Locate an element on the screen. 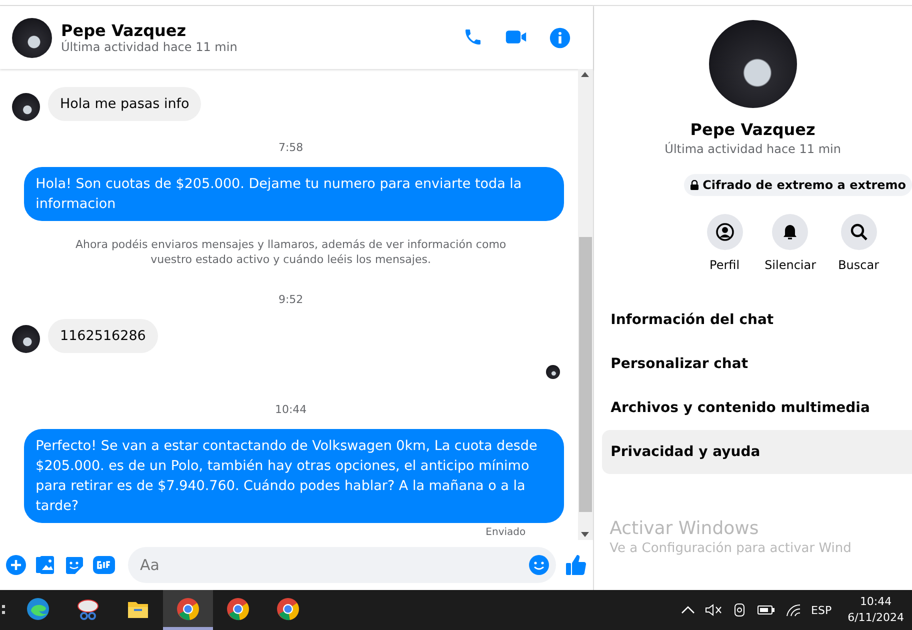 The image size is (912, 630). notice-text: Ahora podéis enviaros mensajes y llamaros, además de ver información como vuestro estado activo y cuándo leéis los mensajes. is located at coordinates (291, 252).